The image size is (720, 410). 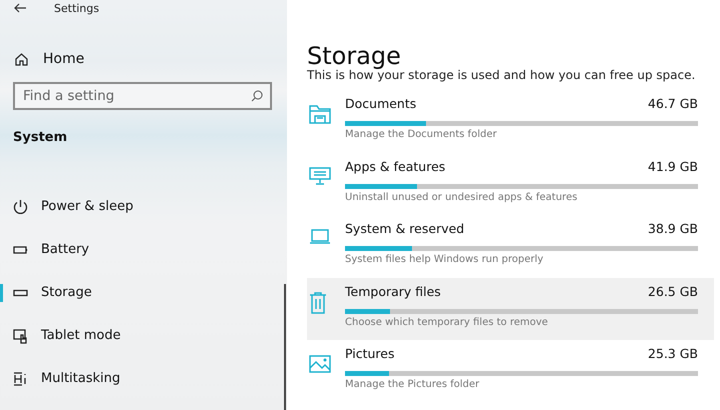 I want to click on category-size: 25.3 GB, so click(x=673, y=354).